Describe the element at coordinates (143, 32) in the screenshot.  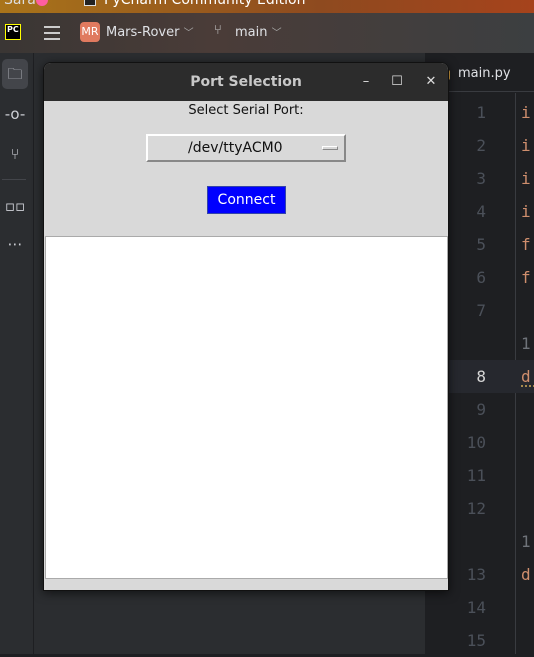
I see `project-name: Mars-Rover` at that location.